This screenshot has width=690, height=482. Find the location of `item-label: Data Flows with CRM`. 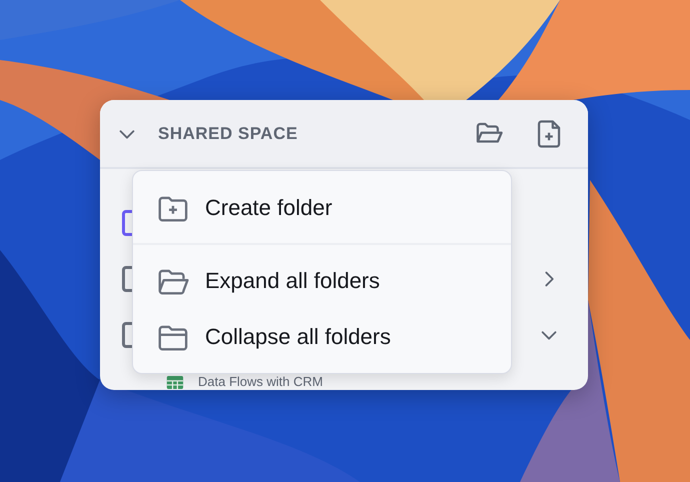

item-label: Data Flows with CRM is located at coordinates (260, 382).